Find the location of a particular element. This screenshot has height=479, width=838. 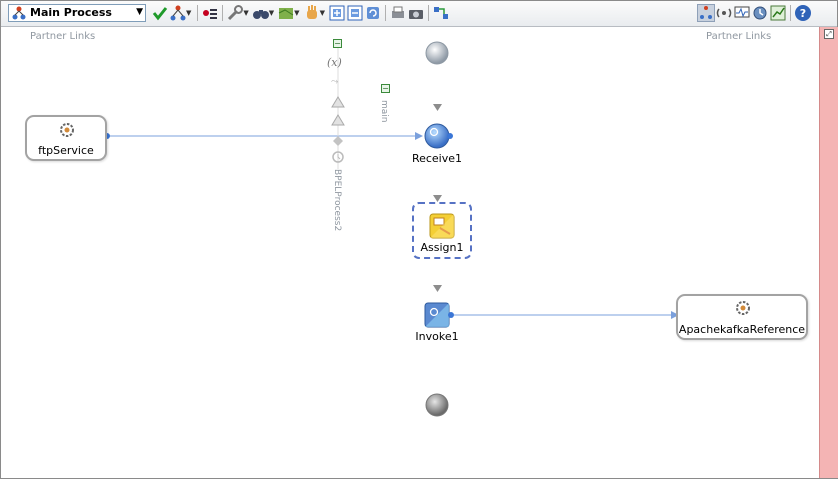

main-scope-collapse-icon: − is located at coordinates (385, 88).